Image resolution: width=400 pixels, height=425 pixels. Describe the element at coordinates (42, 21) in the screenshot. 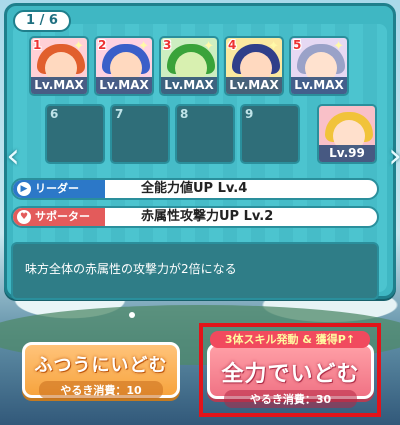

I see `page-indicator: 1 / 6` at that location.